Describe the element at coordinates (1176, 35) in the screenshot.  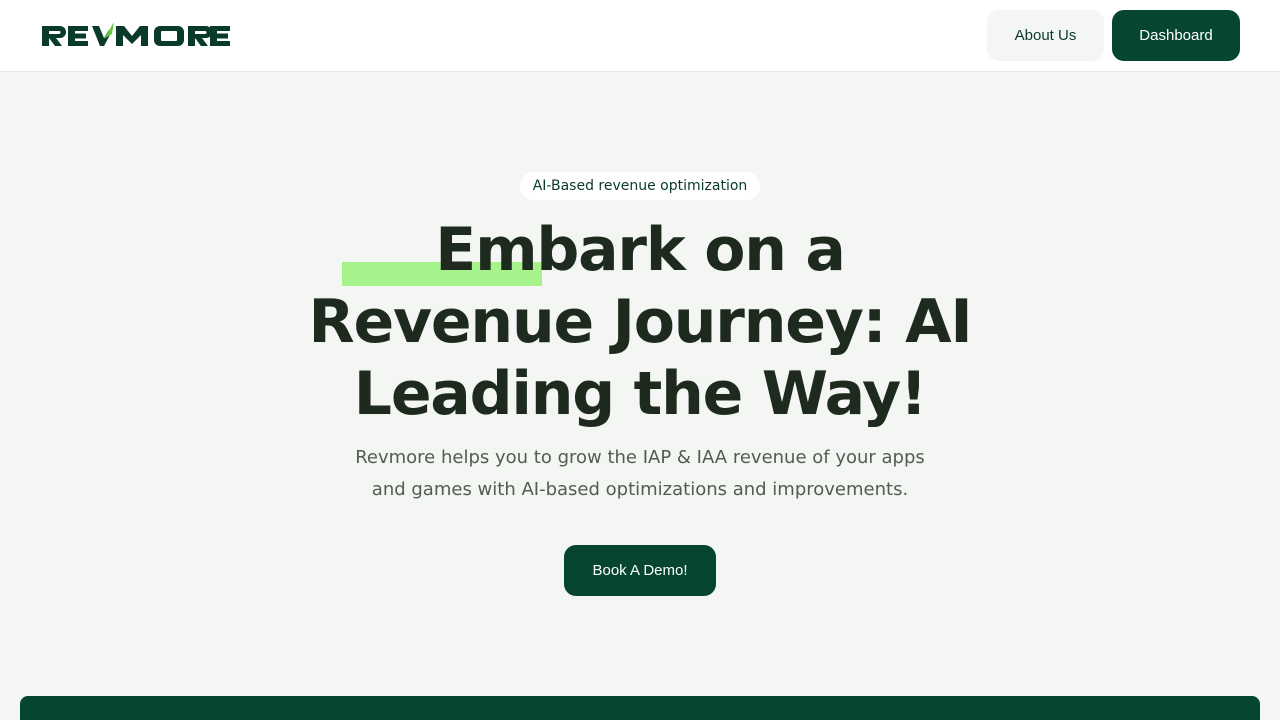
I see `dashboard-button: Dashboard` at that location.